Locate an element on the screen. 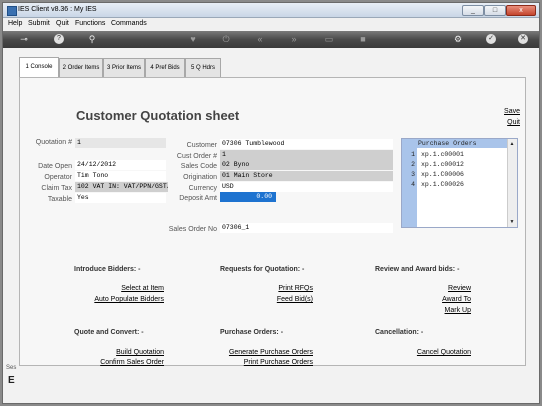 The width and height of the screenshot is (542, 406). select-at-item-link: Select at Item is located at coordinates (142, 288).